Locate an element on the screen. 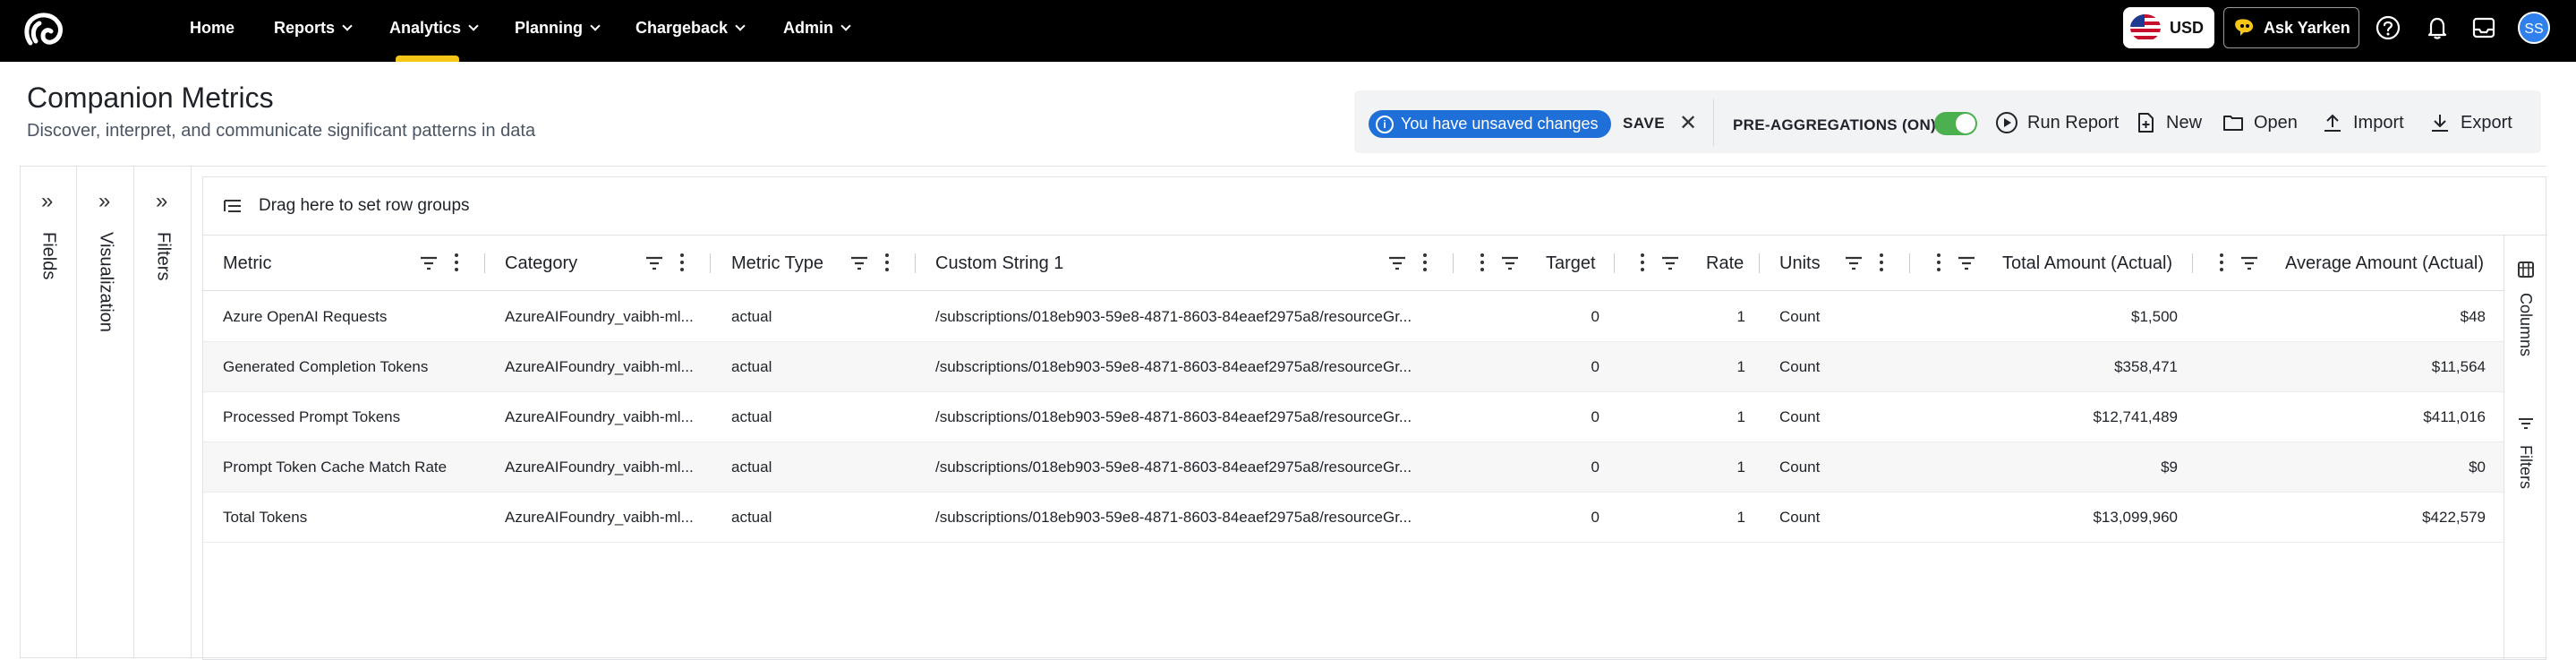  cell-total: $358,471 is located at coordinates (2146, 366).